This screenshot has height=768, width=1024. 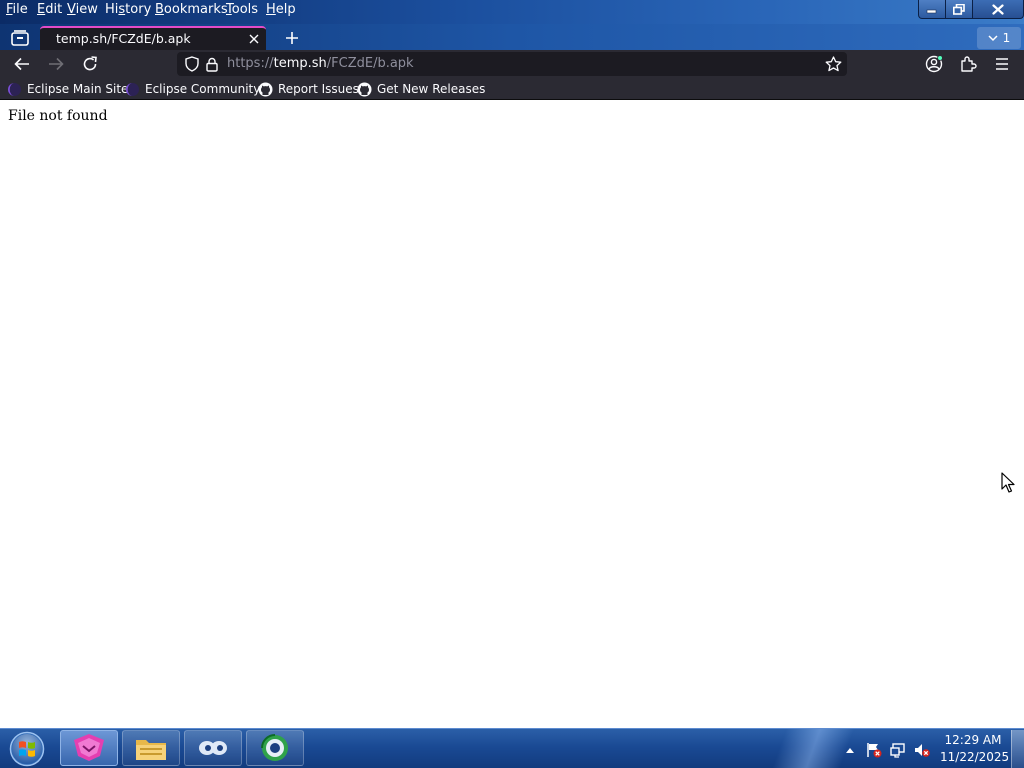 I want to click on bookmark-eclipse-community: Eclipse Community, so click(x=192, y=89).